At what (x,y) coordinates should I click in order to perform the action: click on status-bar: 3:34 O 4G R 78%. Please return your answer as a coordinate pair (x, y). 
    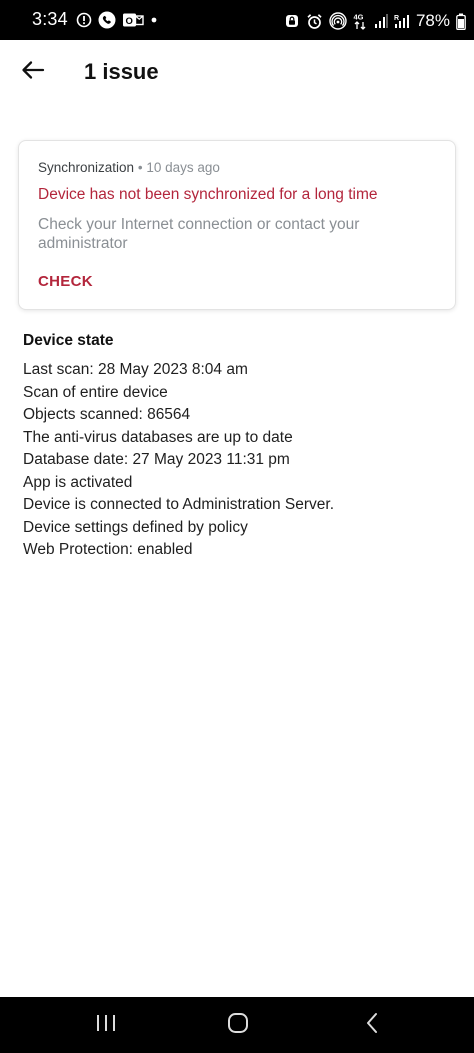
    Looking at the image, I should click on (237, 20).